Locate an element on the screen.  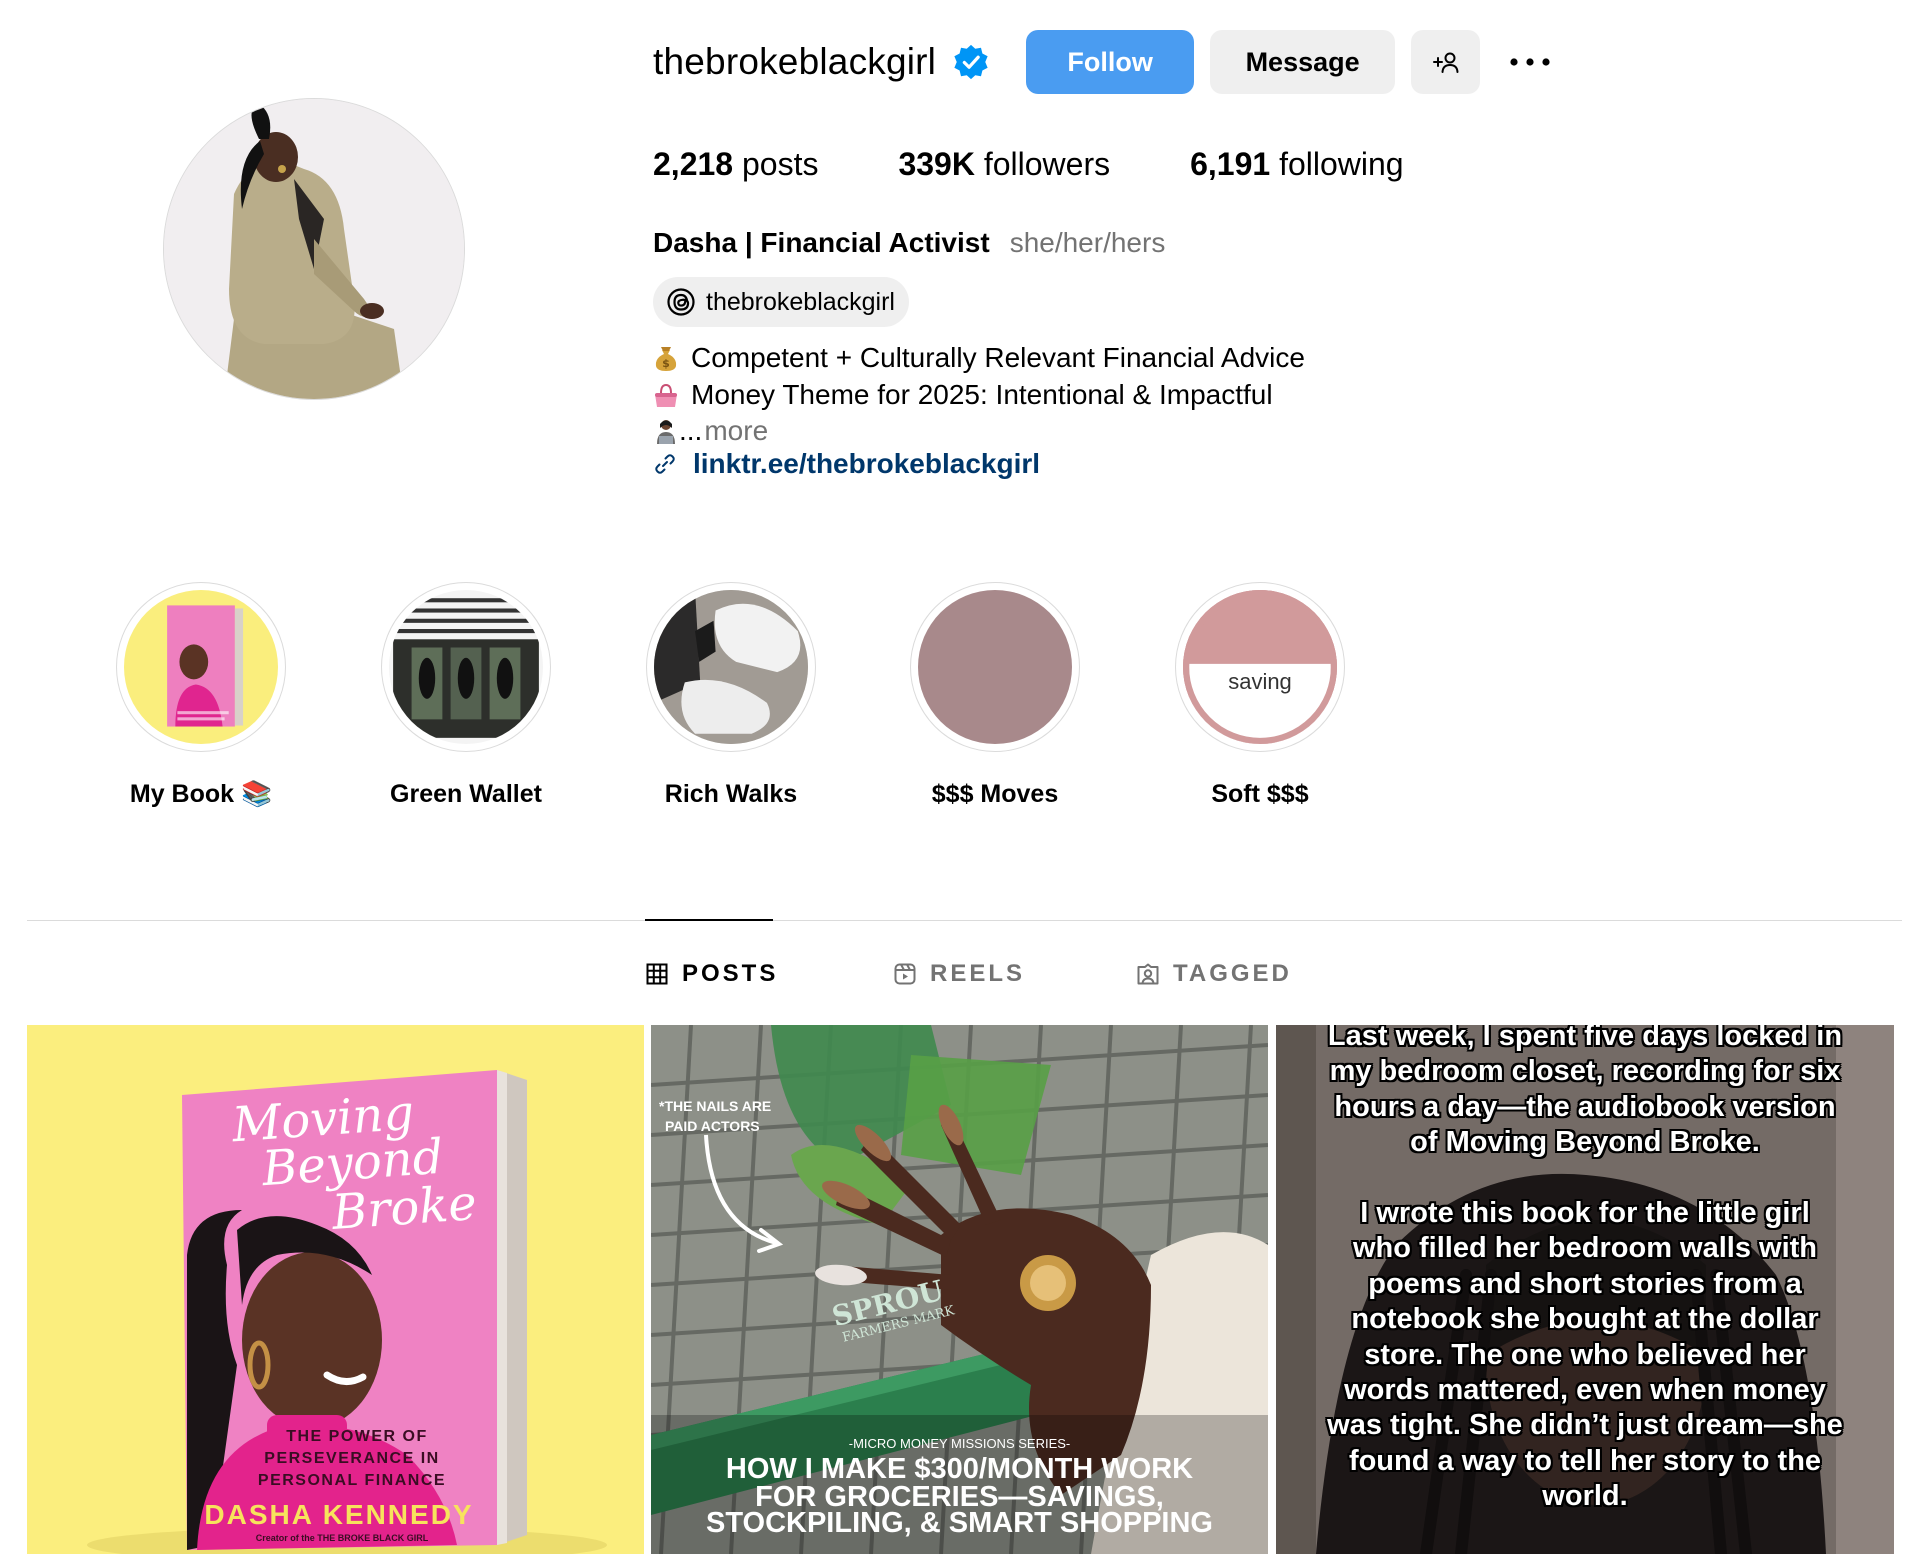
person-laptop-icon is located at coordinates (666, 432).